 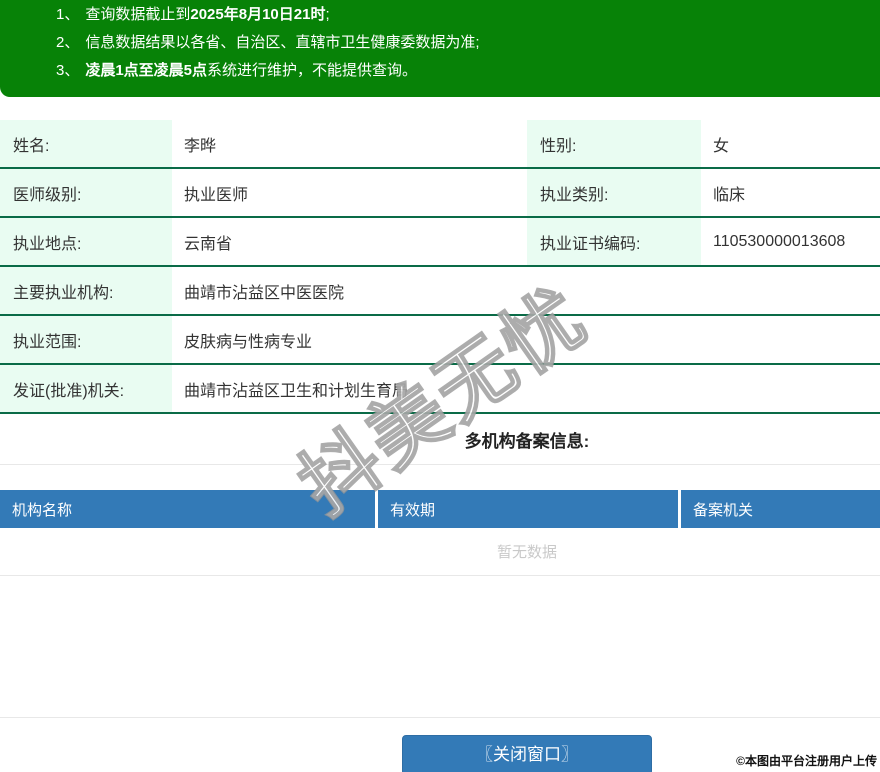 What do you see at coordinates (86, 290) in the screenshot?
I see `field-label-main-org: 主要执业机构:` at bounding box center [86, 290].